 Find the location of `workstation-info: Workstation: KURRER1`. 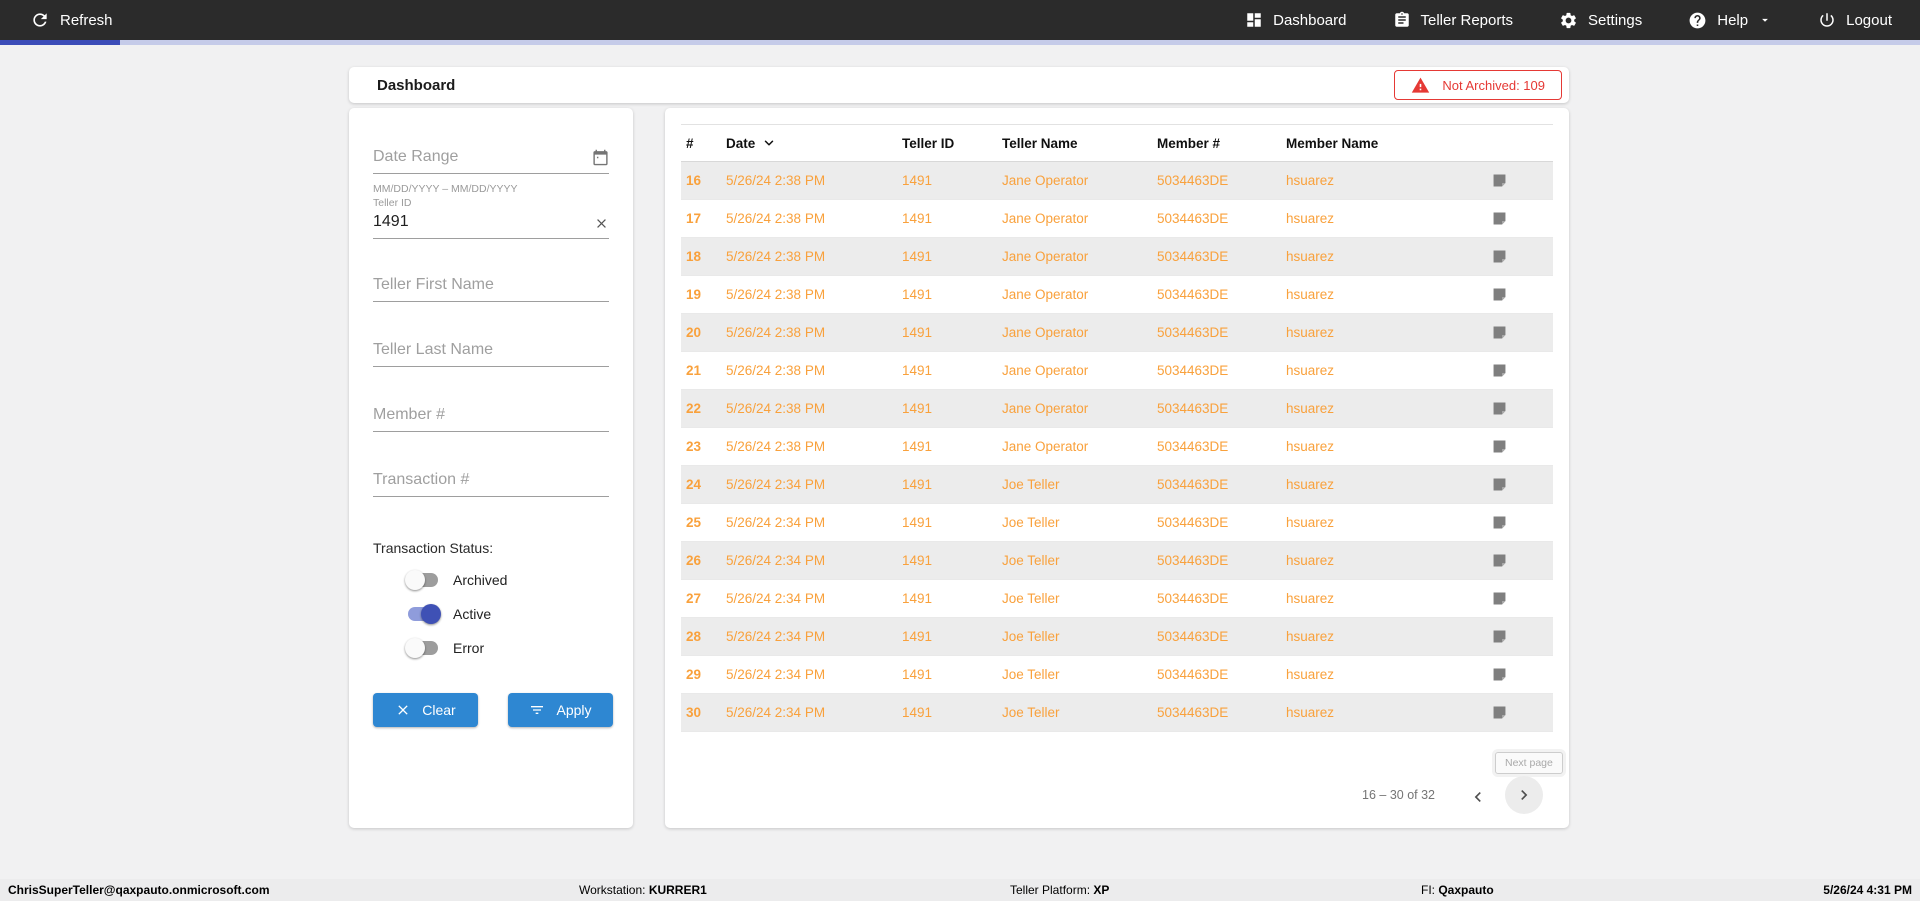

workstation-info: Workstation: KURRER1 is located at coordinates (643, 890).